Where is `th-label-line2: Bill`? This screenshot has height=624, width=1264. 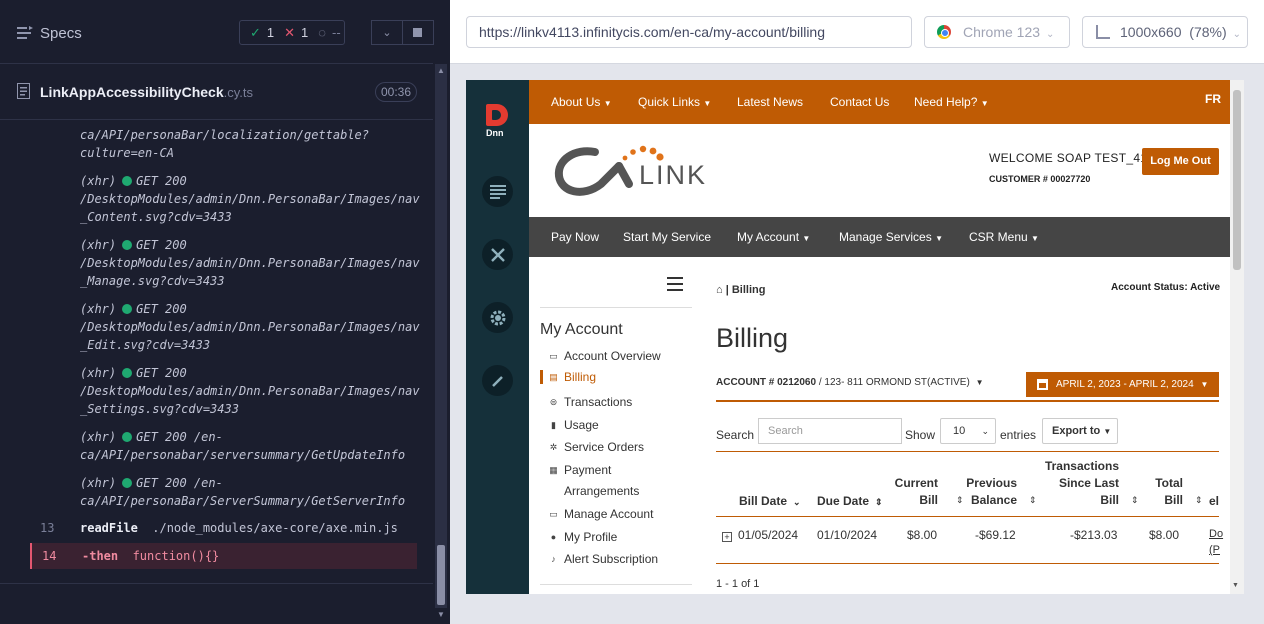 th-label-line2: Bill is located at coordinates (928, 500).